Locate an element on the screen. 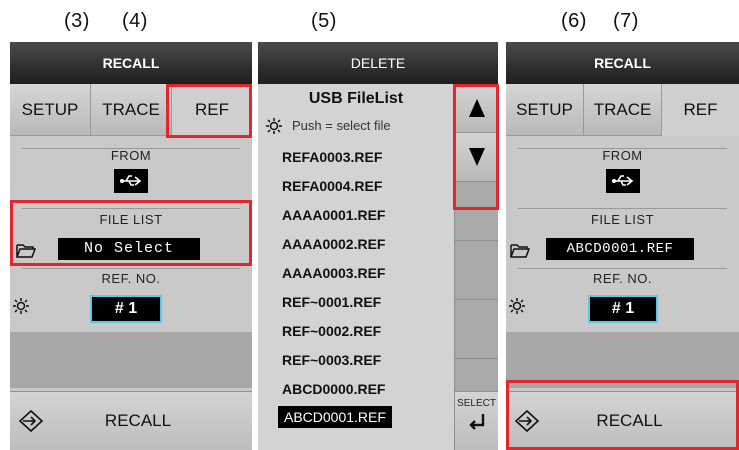 This screenshot has height=450, width=739. empty-area is located at coordinates (131, 360).